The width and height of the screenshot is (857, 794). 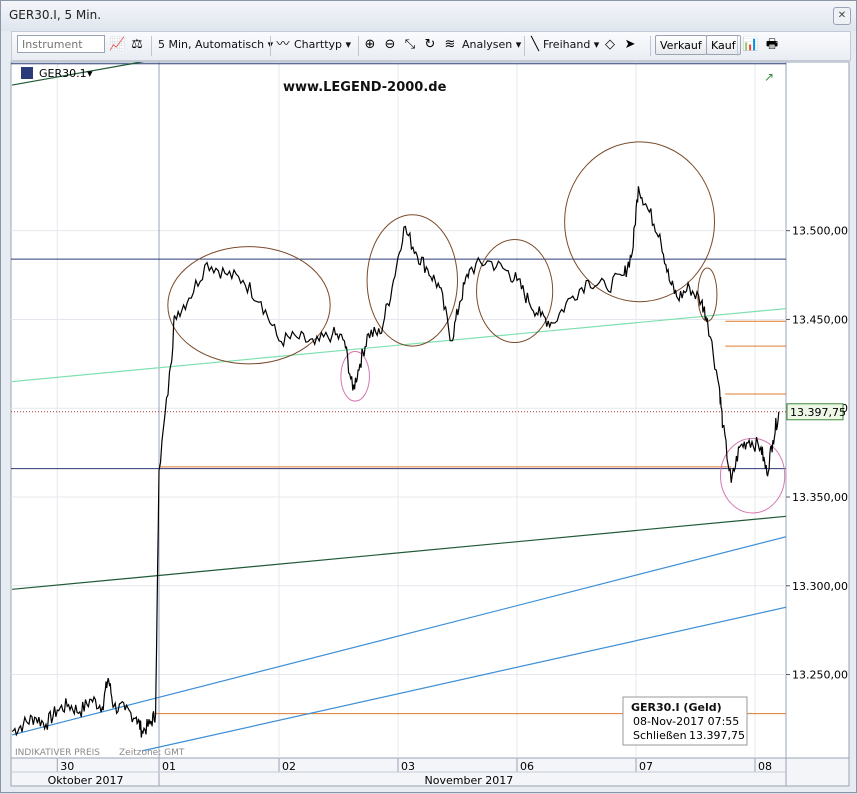 I want to click on x-tick-label: 01, so click(x=169, y=766).